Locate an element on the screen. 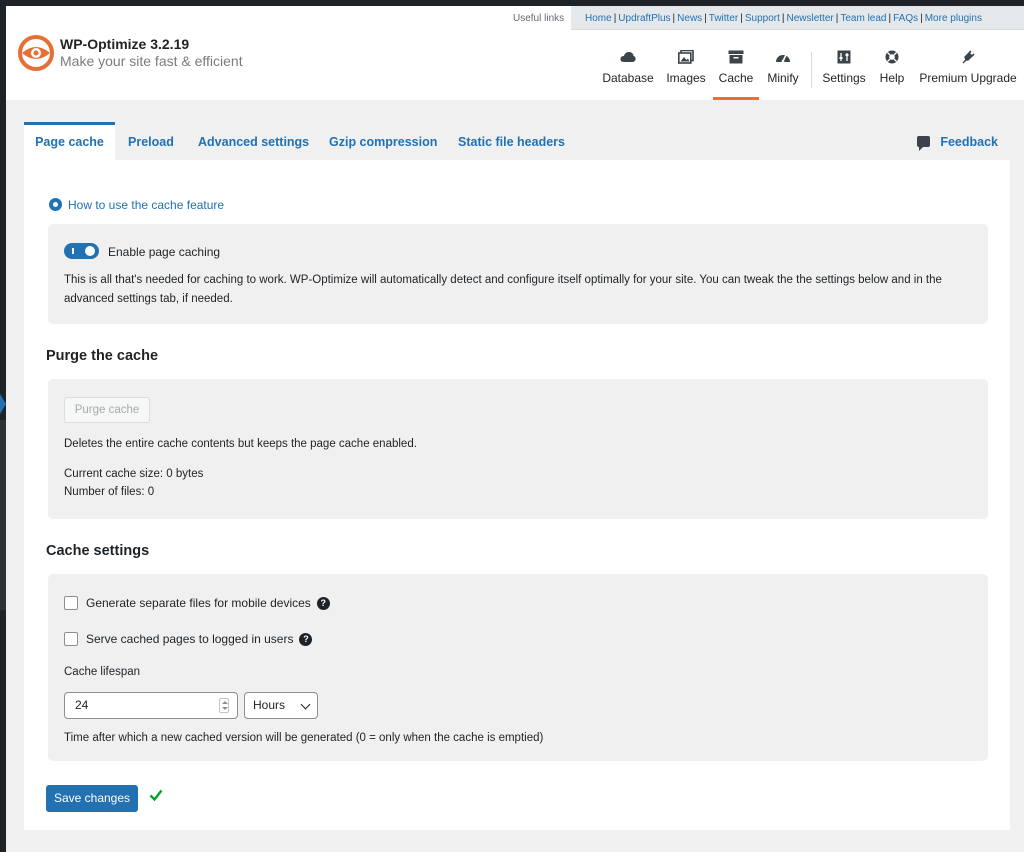 The width and height of the screenshot is (1024, 852). logged-in-label: Serve cached pages to logged in users is located at coordinates (190, 639).